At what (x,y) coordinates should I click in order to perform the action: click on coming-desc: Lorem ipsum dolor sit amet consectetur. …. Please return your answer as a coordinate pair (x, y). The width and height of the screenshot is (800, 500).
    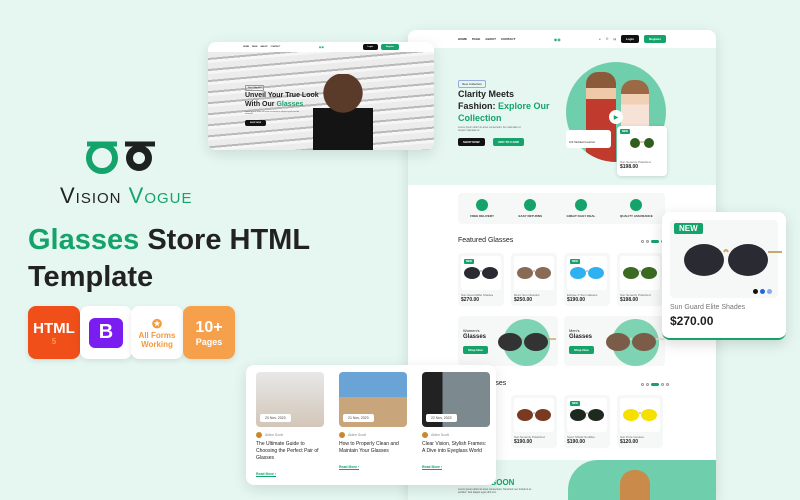
    Looking at the image, I should click on (495, 491).